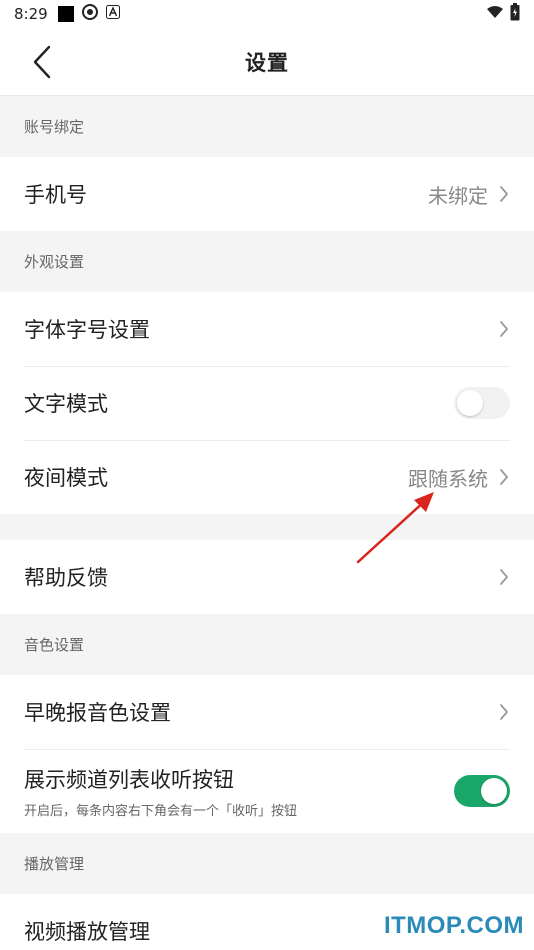  What do you see at coordinates (66, 404) in the screenshot?
I see `text-mode-label: 文字模式` at bounding box center [66, 404].